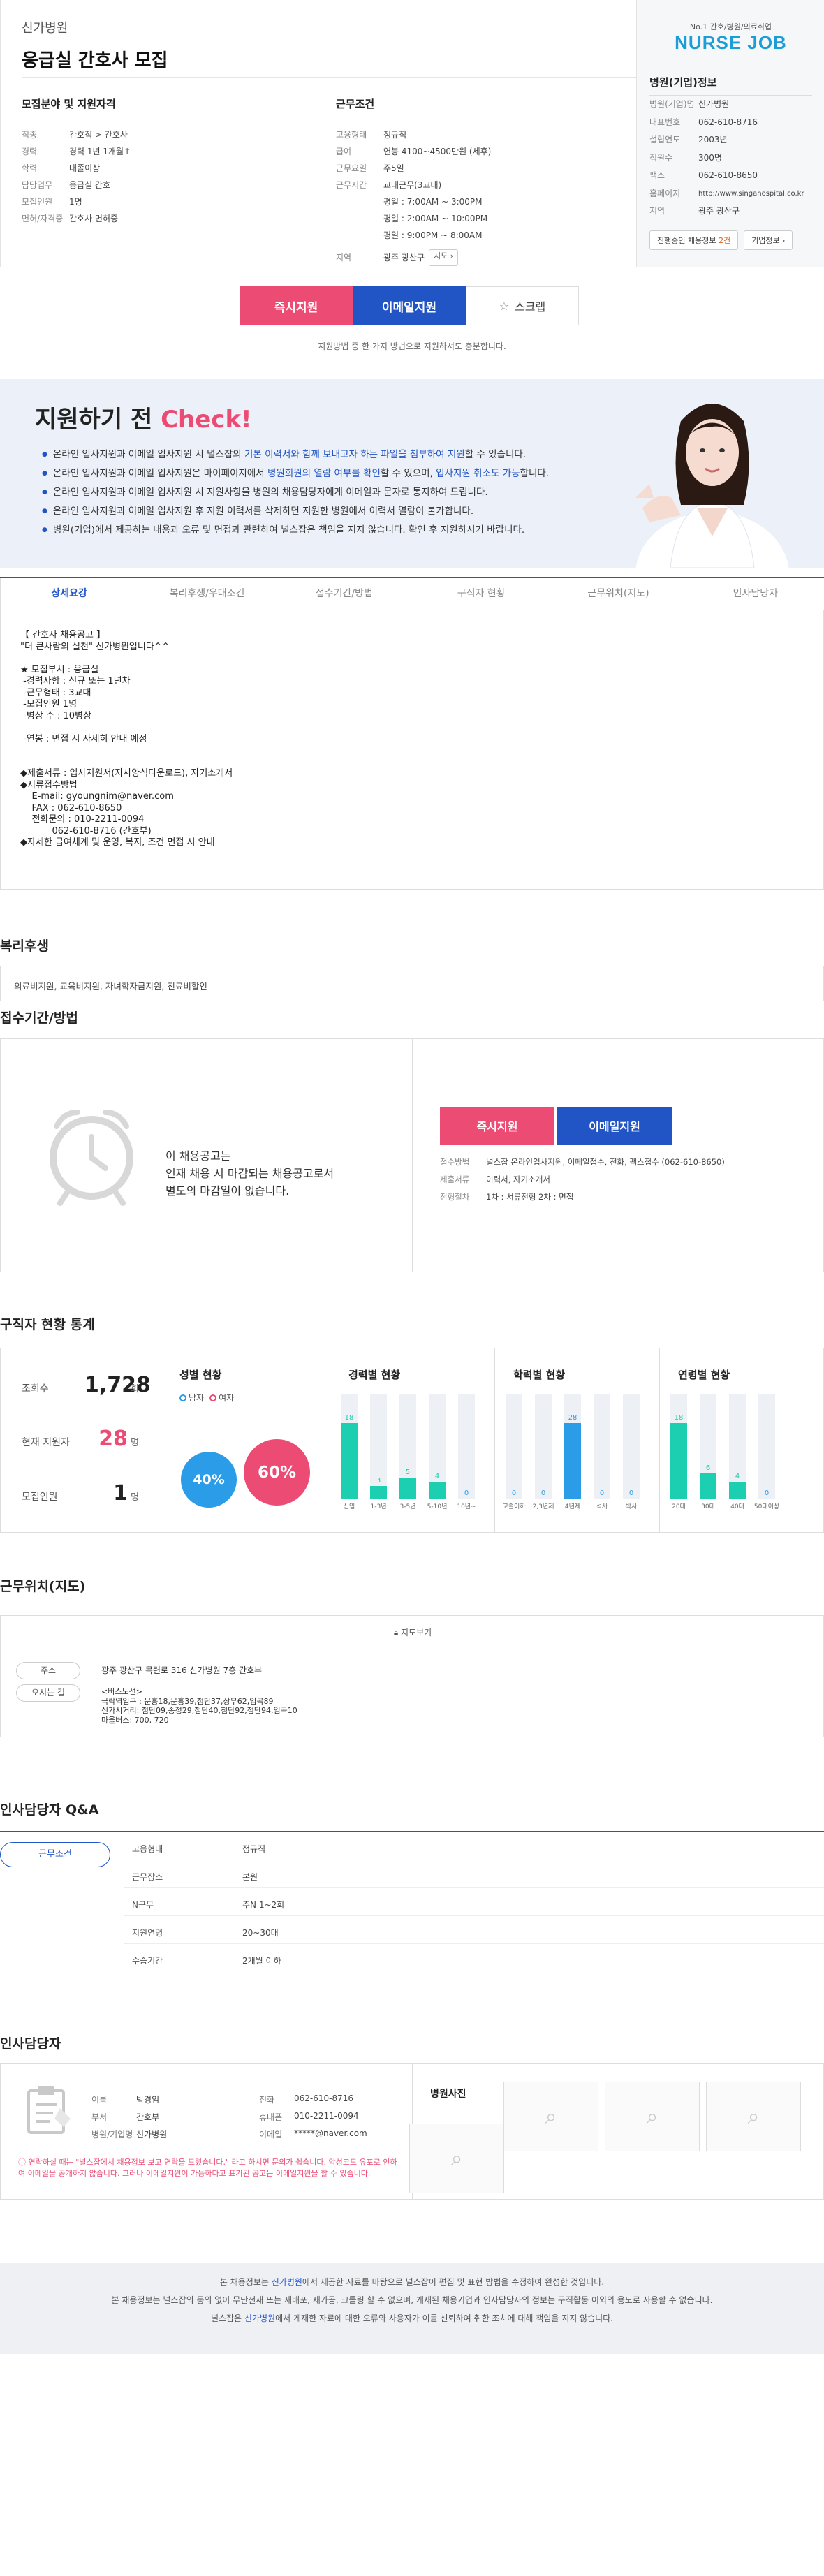 The image size is (824, 2576). What do you see at coordinates (394, 168) in the screenshot?
I see `cond-value: 주5일` at bounding box center [394, 168].